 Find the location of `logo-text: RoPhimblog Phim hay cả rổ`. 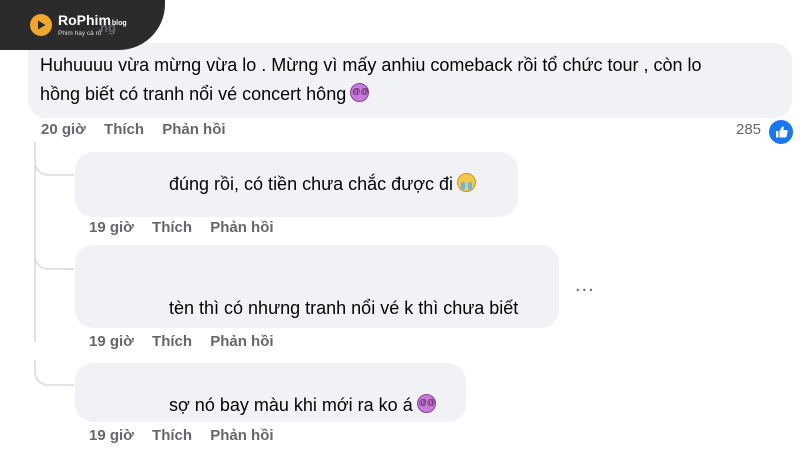

logo-text: RoPhimblog Phim hay cả rổ is located at coordinates (92, 25).